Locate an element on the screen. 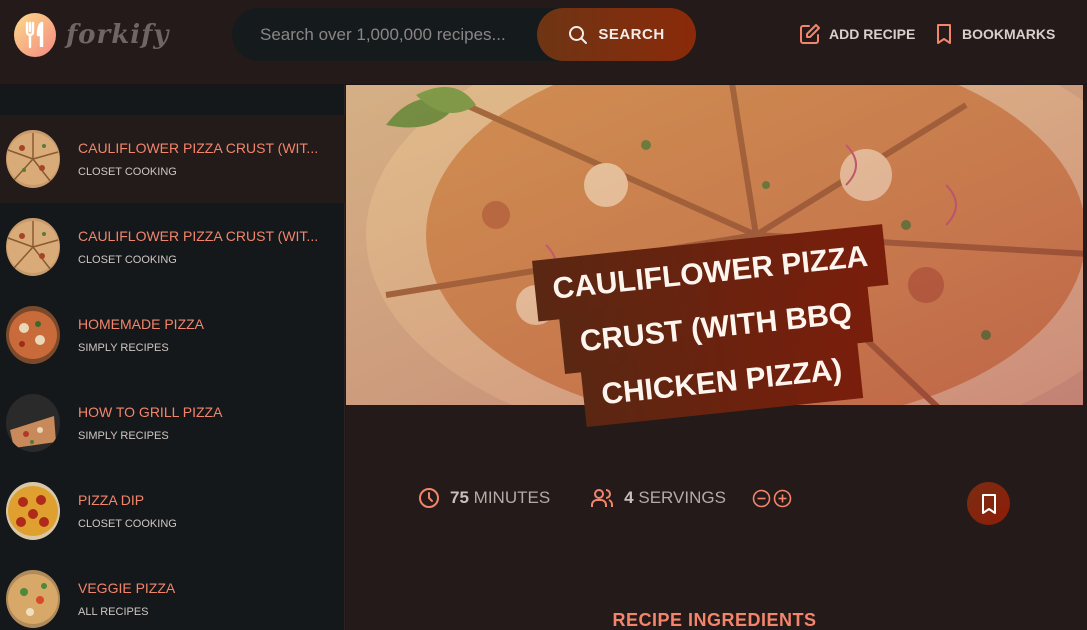  recipe-details: 75 MINUTES 4 SERVINGS is located at coordinates (605, 498).